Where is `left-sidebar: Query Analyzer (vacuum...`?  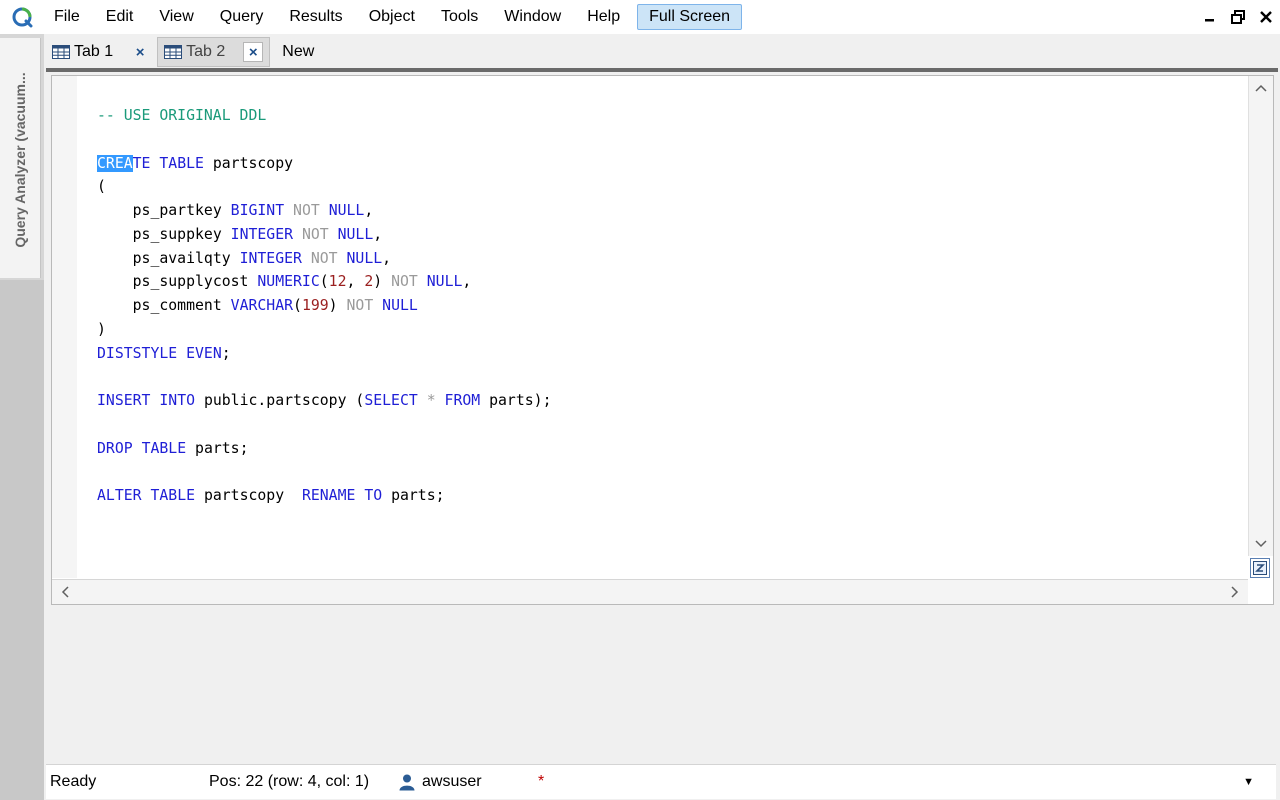
left-sidebar: Query Analyzer (vacuum... is located at coordinates (22, 417).